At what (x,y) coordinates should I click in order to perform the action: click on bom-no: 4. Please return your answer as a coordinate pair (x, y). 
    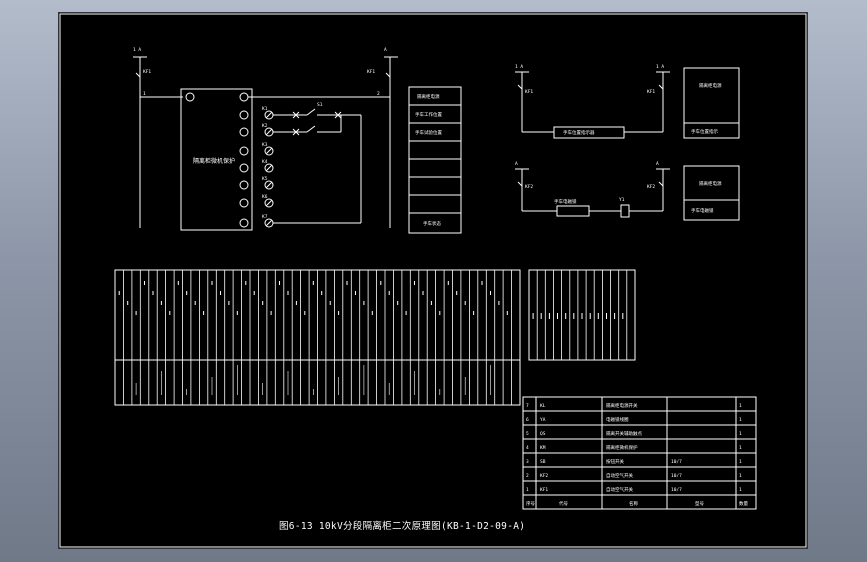
    Looking at the image, I should click on (527, 448).